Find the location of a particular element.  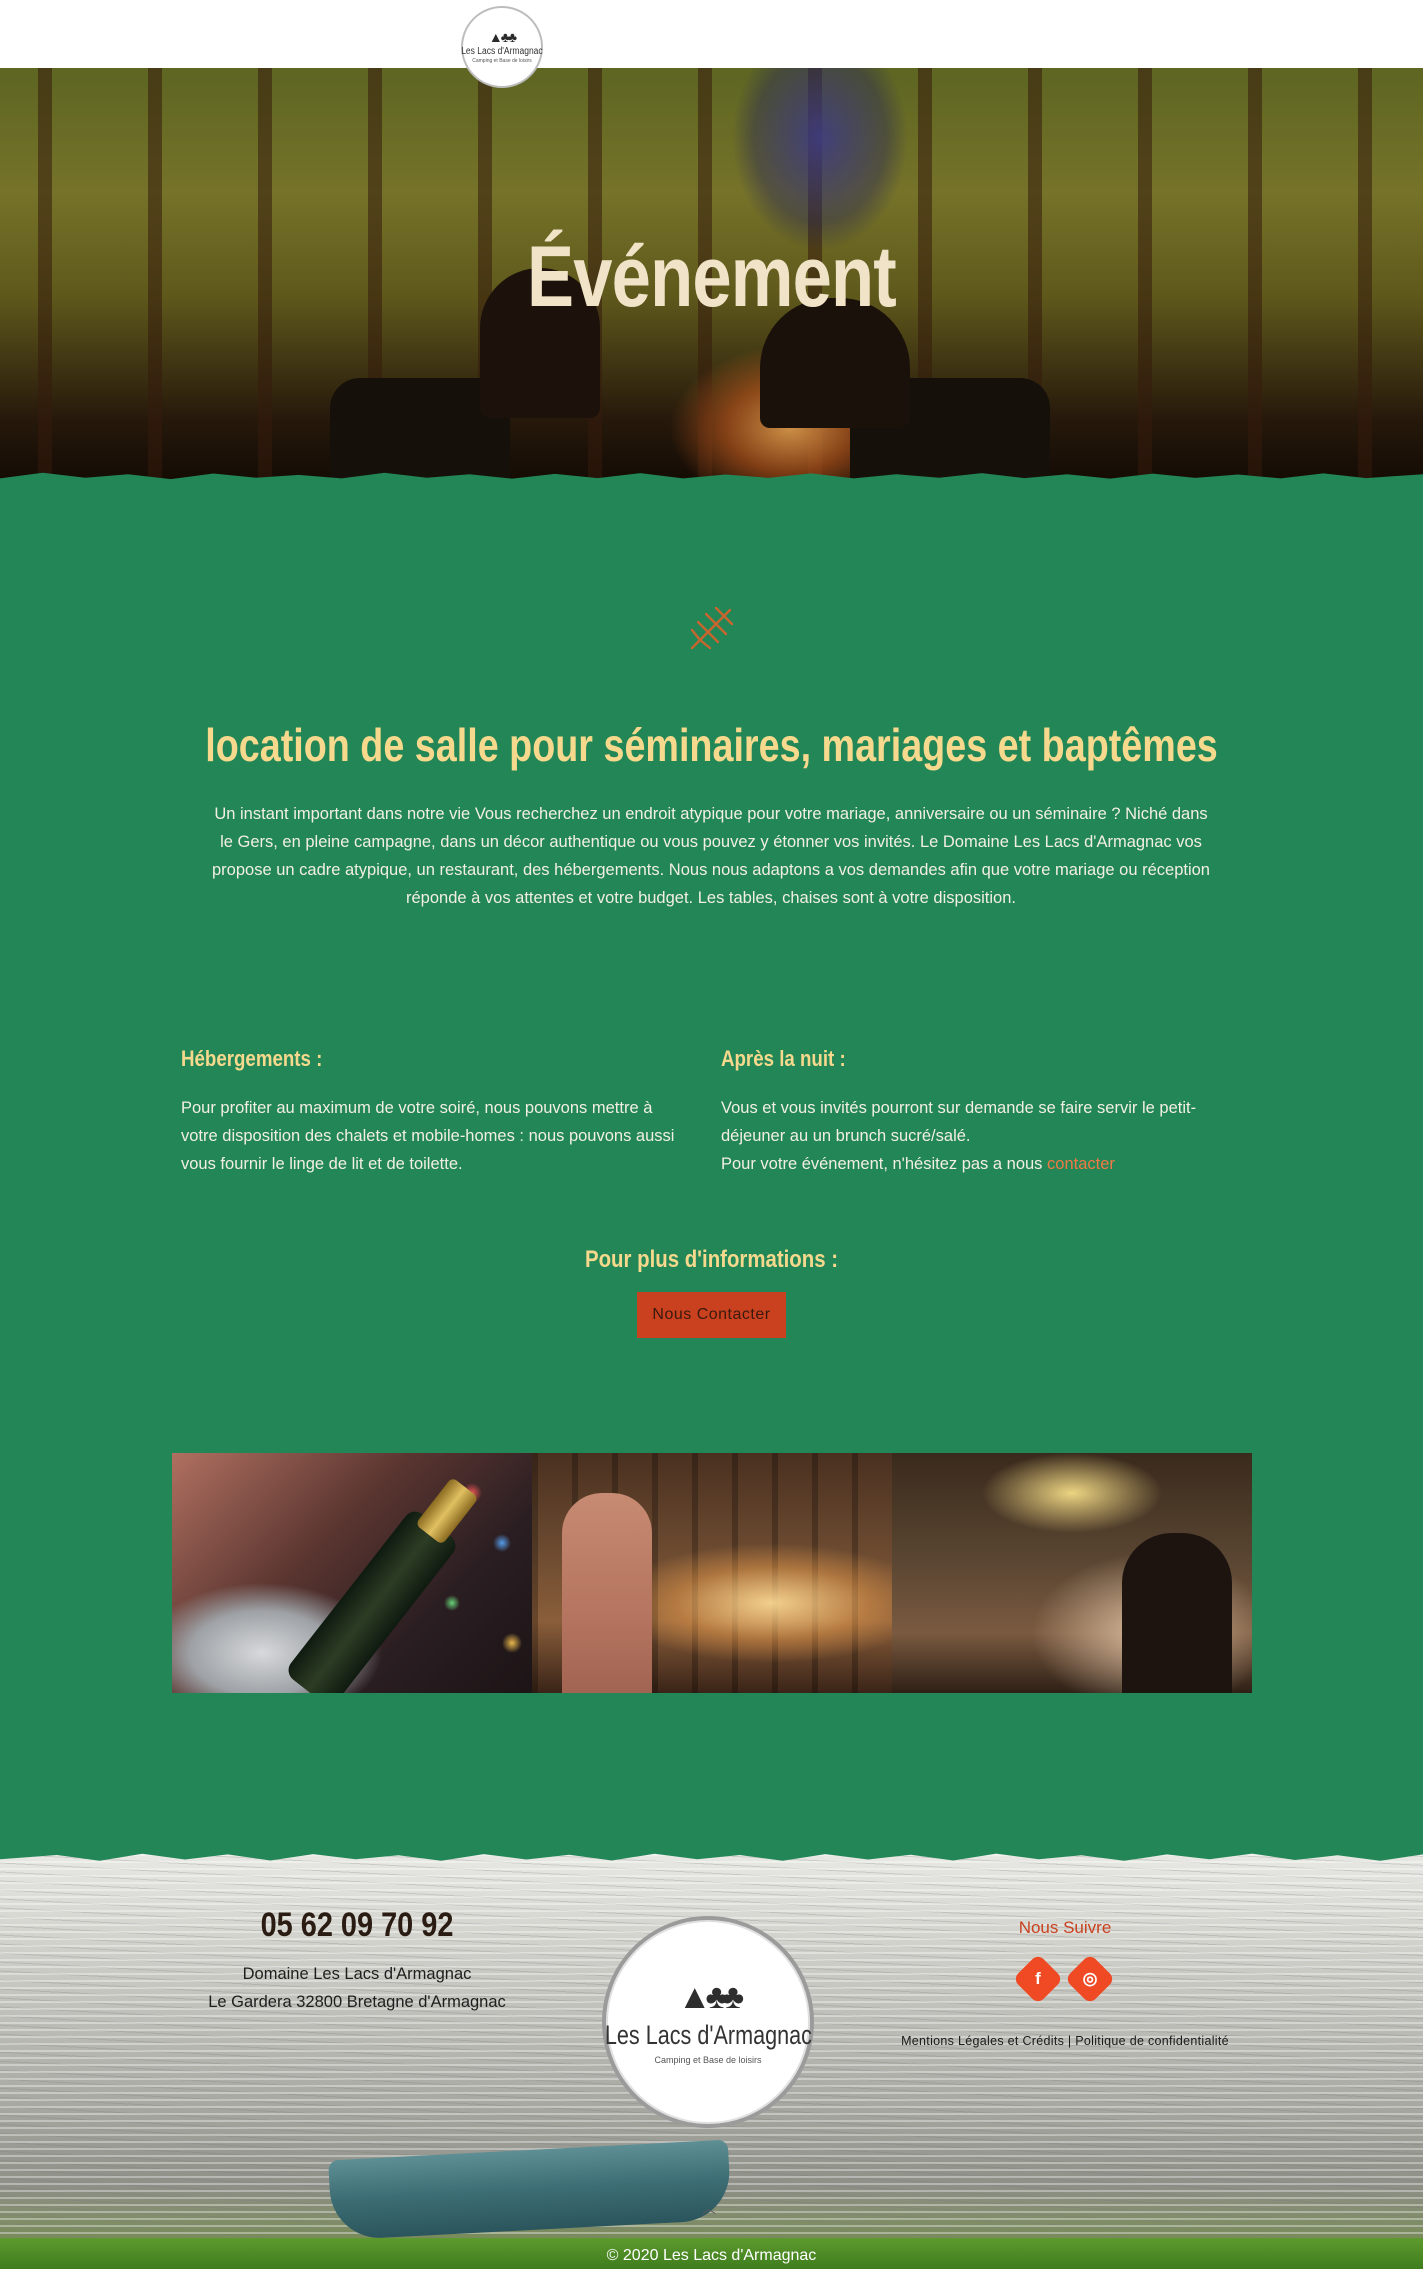

follow-title: Nous Suivre is located at coordinates (1065, 1927).